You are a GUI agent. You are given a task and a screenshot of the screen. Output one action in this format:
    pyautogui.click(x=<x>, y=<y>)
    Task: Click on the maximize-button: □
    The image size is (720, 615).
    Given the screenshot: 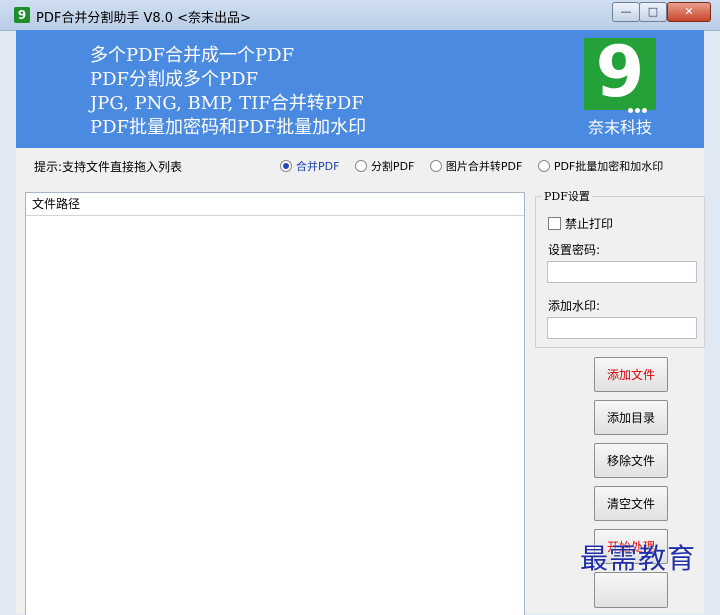 What is the action you would take?
    pyautogui.click(x=653, y=12)
    